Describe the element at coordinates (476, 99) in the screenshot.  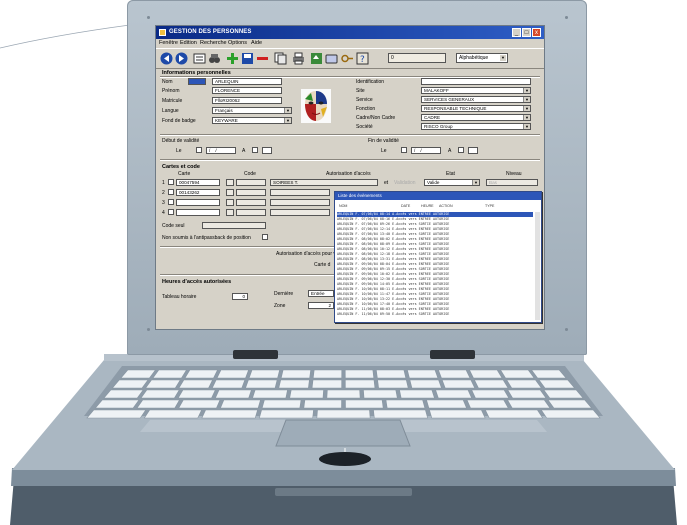
I see `service-select: SERVICES GENERAUX ▼` at that location.